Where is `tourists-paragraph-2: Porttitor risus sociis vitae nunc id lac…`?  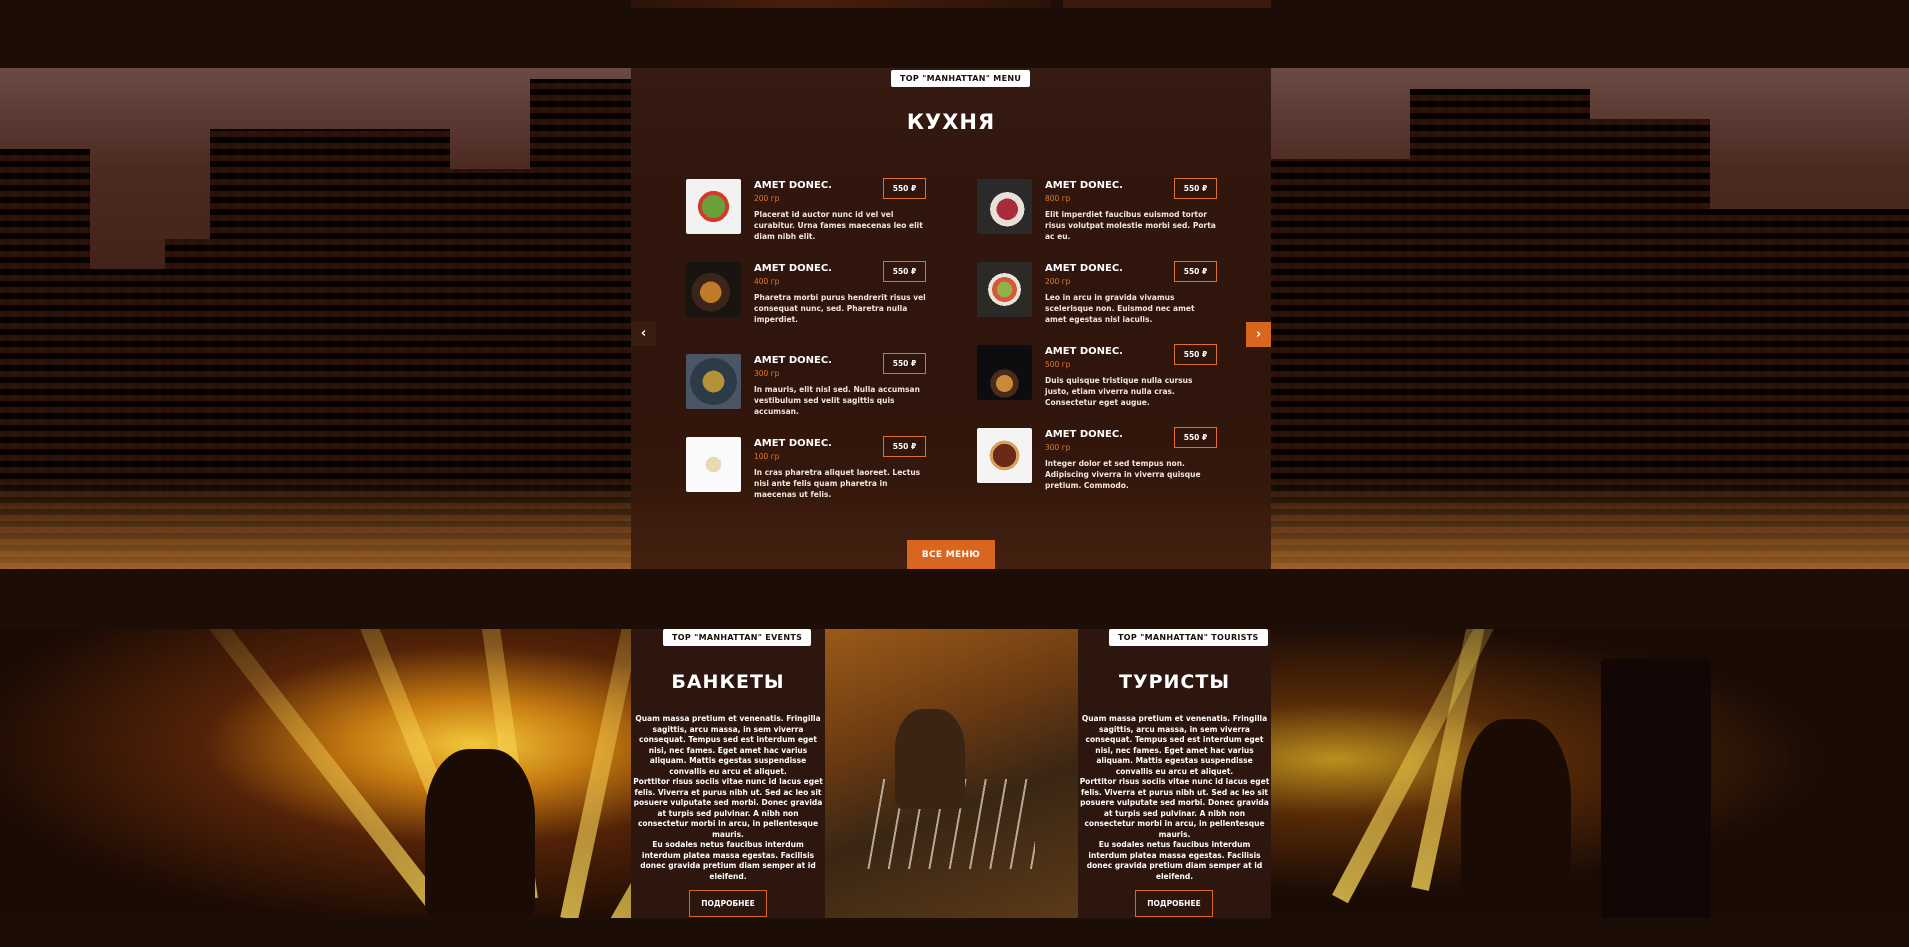 tourists-paragraph-2: Porttitor risus sociis vitae nunc id lac… is located at coordinates (1174, 808).